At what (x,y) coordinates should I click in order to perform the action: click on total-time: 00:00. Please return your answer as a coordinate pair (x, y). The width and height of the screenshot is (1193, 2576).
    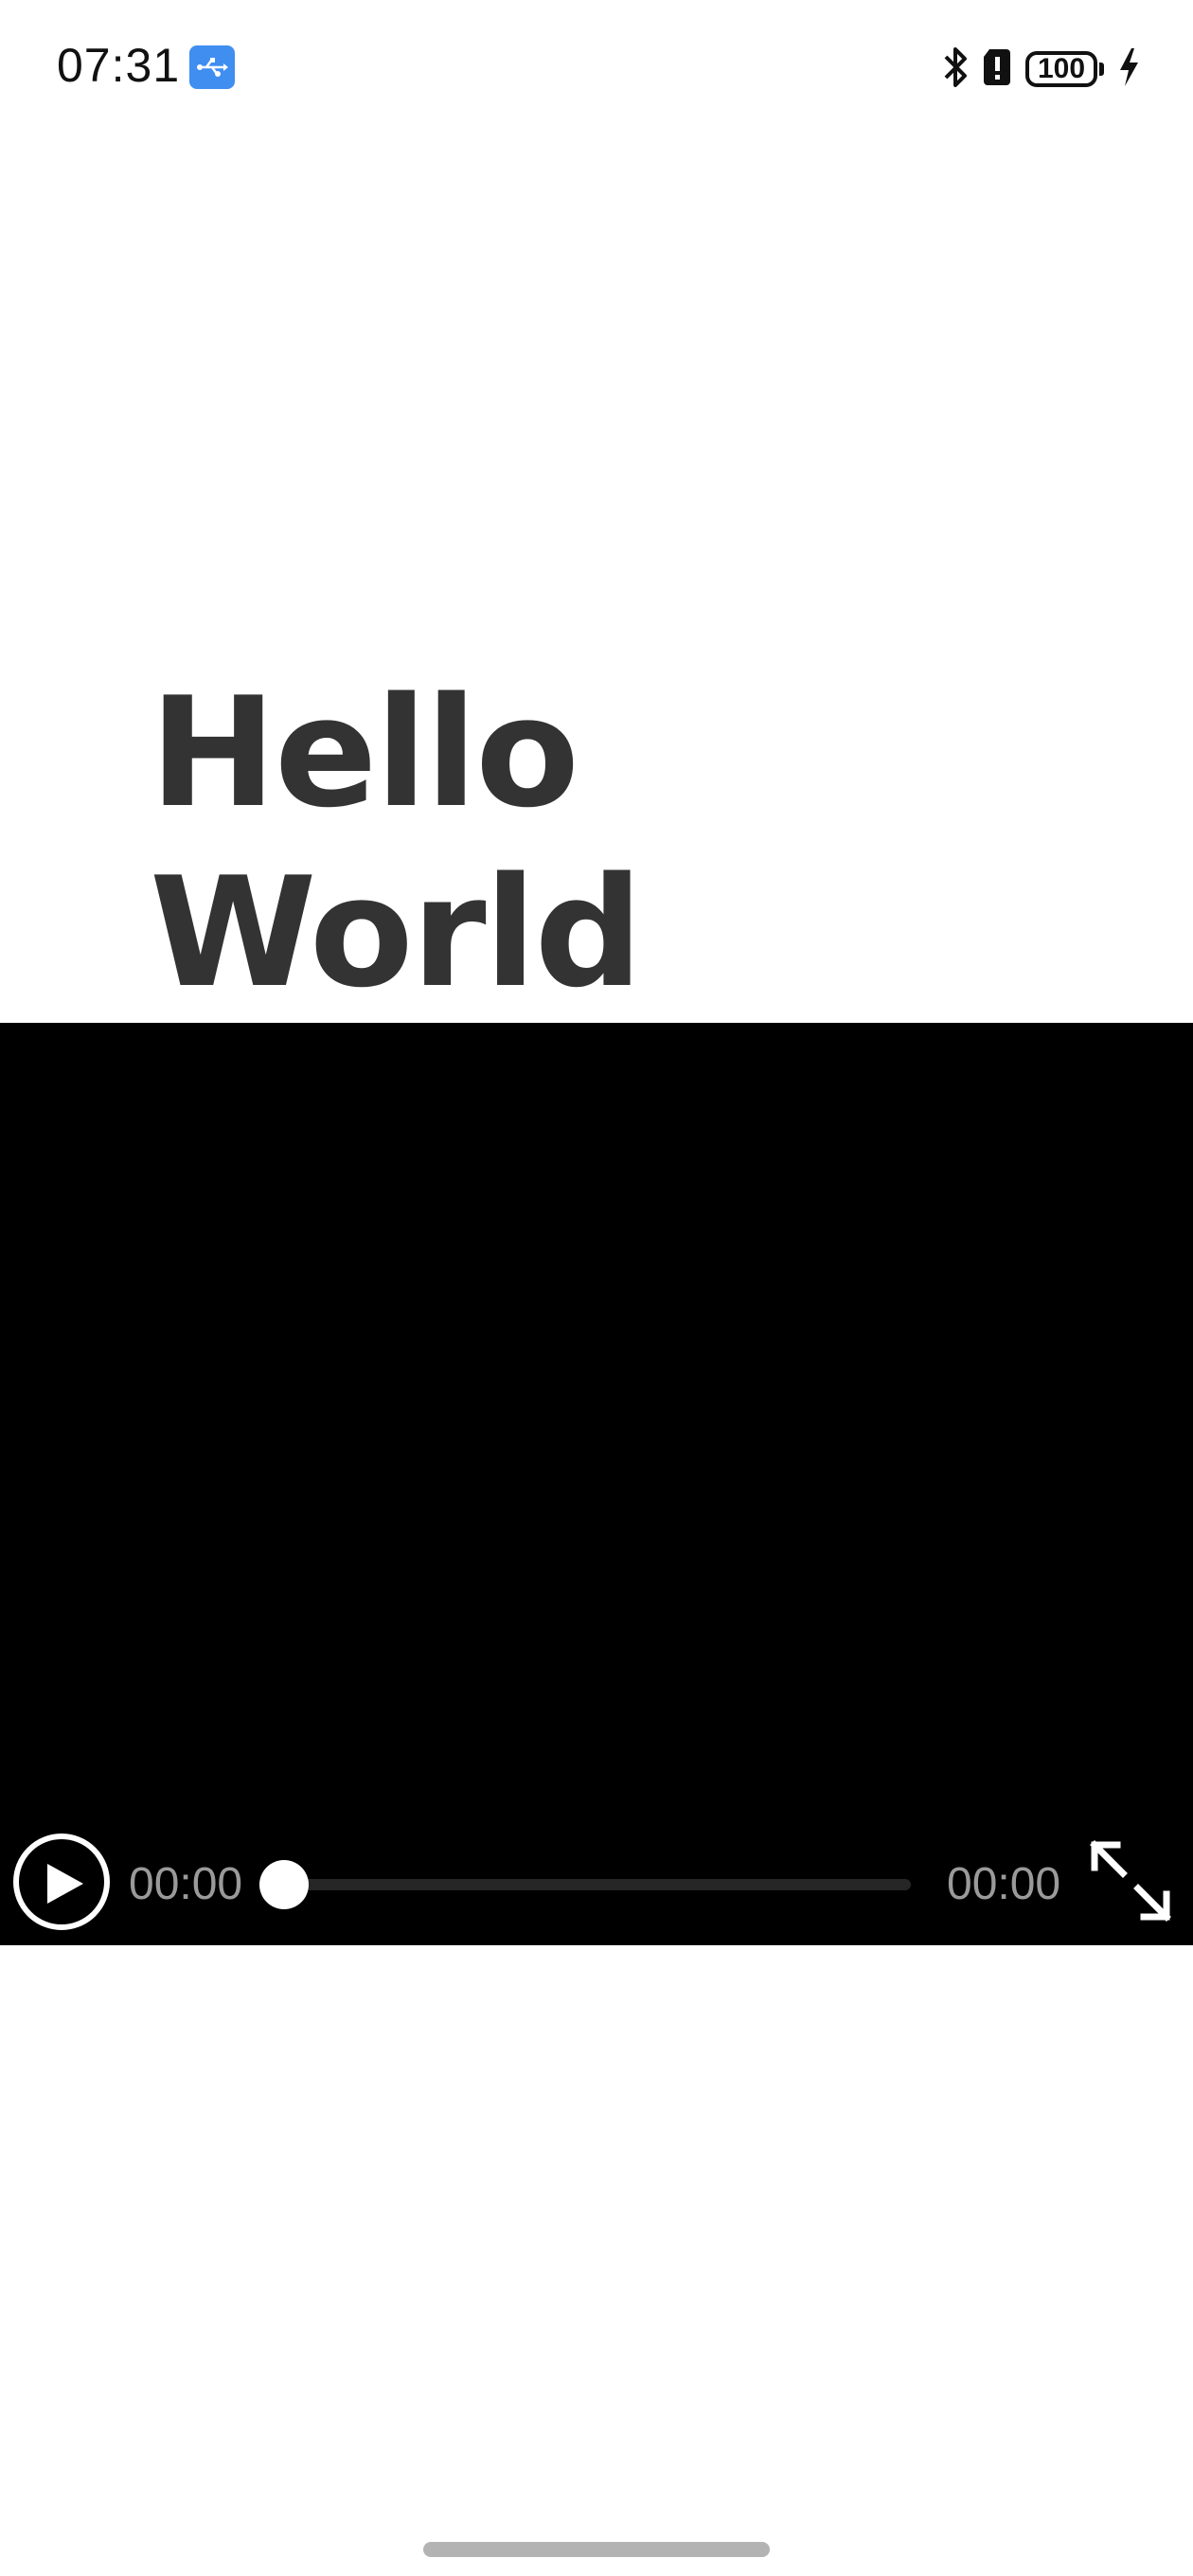
    Looking at the image, I should click on (1004, 1884).